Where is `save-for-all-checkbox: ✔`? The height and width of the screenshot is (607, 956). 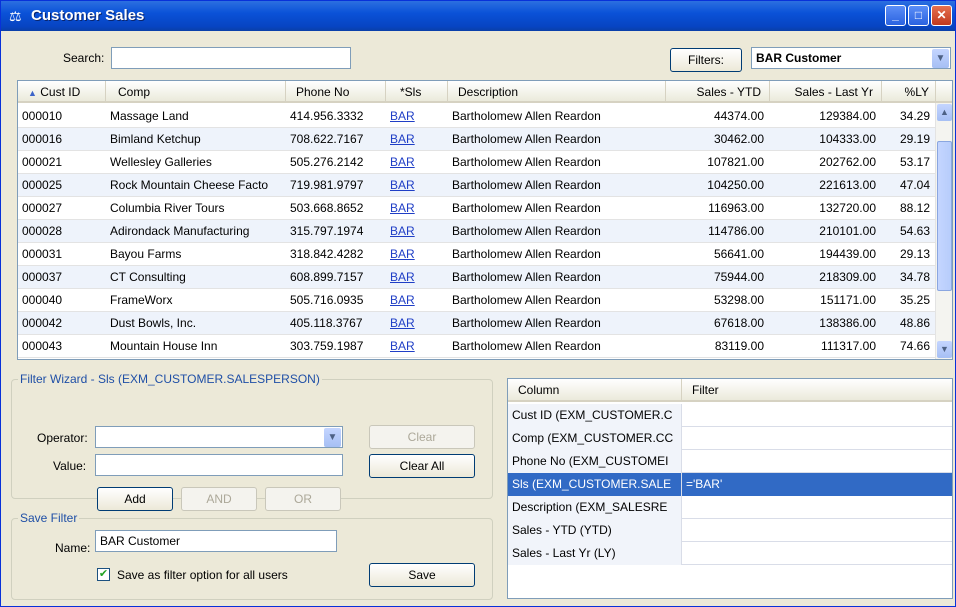
save-for-all-checkbox: ✔ is located at coordinates (103, 574).